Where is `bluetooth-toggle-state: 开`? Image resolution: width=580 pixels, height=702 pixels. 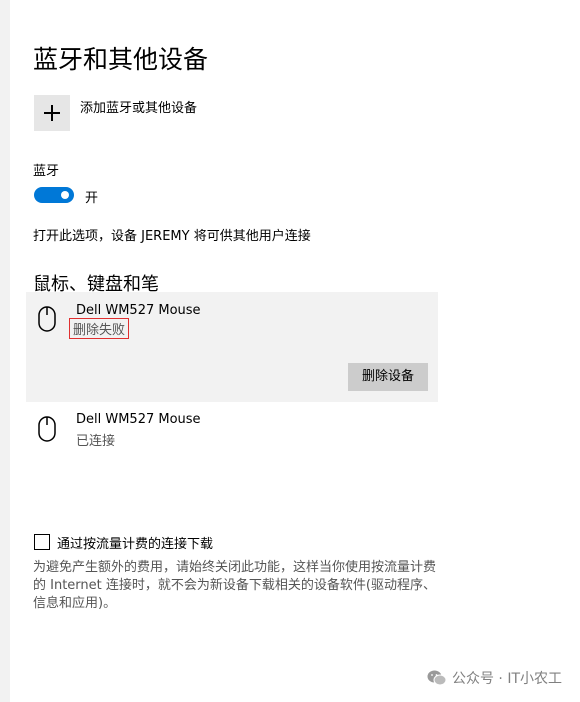 bluetooth-toggle-state: 开 is located at coordinates (92, 198).